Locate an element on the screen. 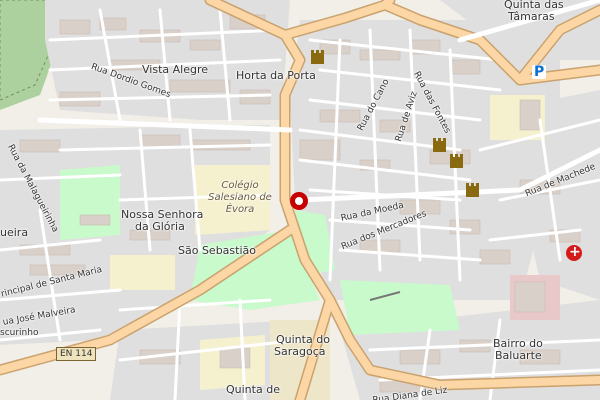  place-horta-da-porta: Horta da Porta is located at coordinates (276, 75).